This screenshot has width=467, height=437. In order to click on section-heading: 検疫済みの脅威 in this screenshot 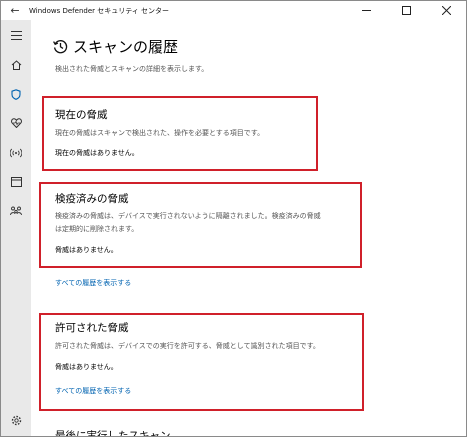, I will do `click(92, 199)`.